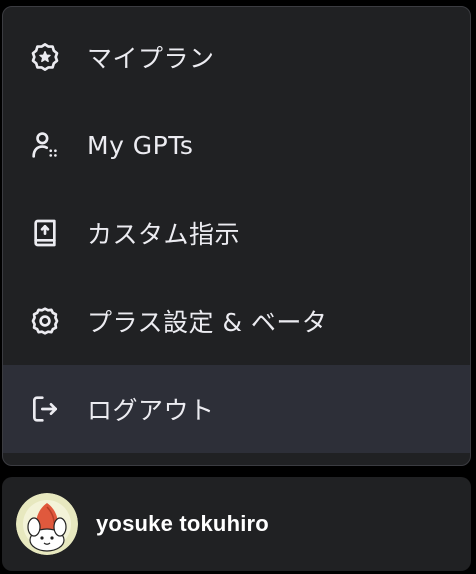 The image size is (476, 574). What do you see at coordinates (47, 524) in the screenshot?
I see `user-avatar` at bounding box center [47, 524].